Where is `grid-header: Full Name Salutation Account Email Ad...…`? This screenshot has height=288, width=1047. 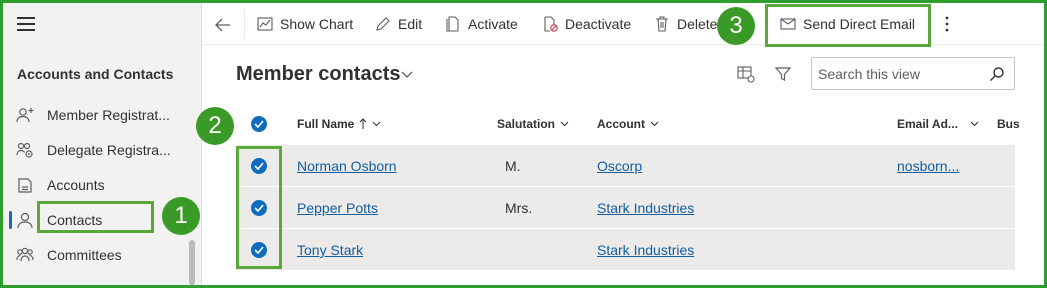 grid-header: Full Name Salutation Account Email Ad...… is located at coordinates (628, 124).